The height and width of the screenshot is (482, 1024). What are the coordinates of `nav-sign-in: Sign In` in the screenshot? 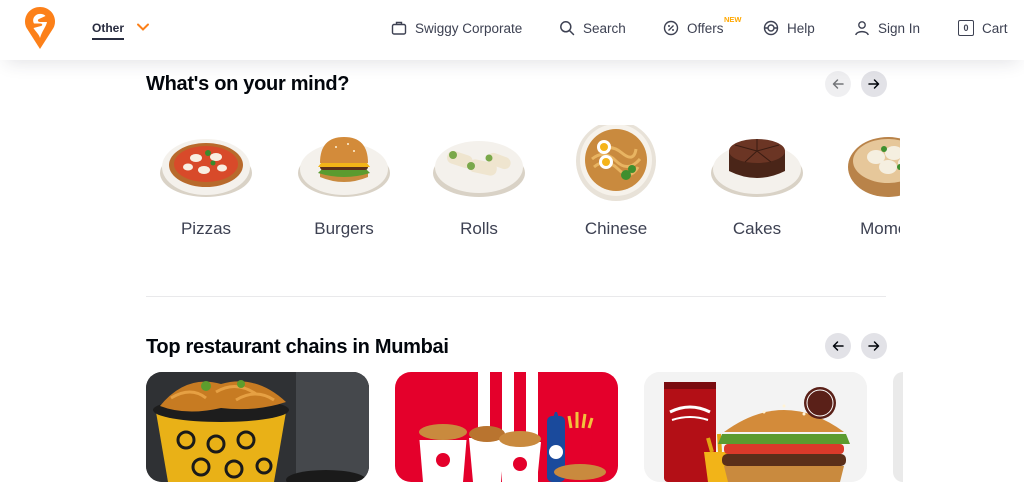 It's located at (887, 28).